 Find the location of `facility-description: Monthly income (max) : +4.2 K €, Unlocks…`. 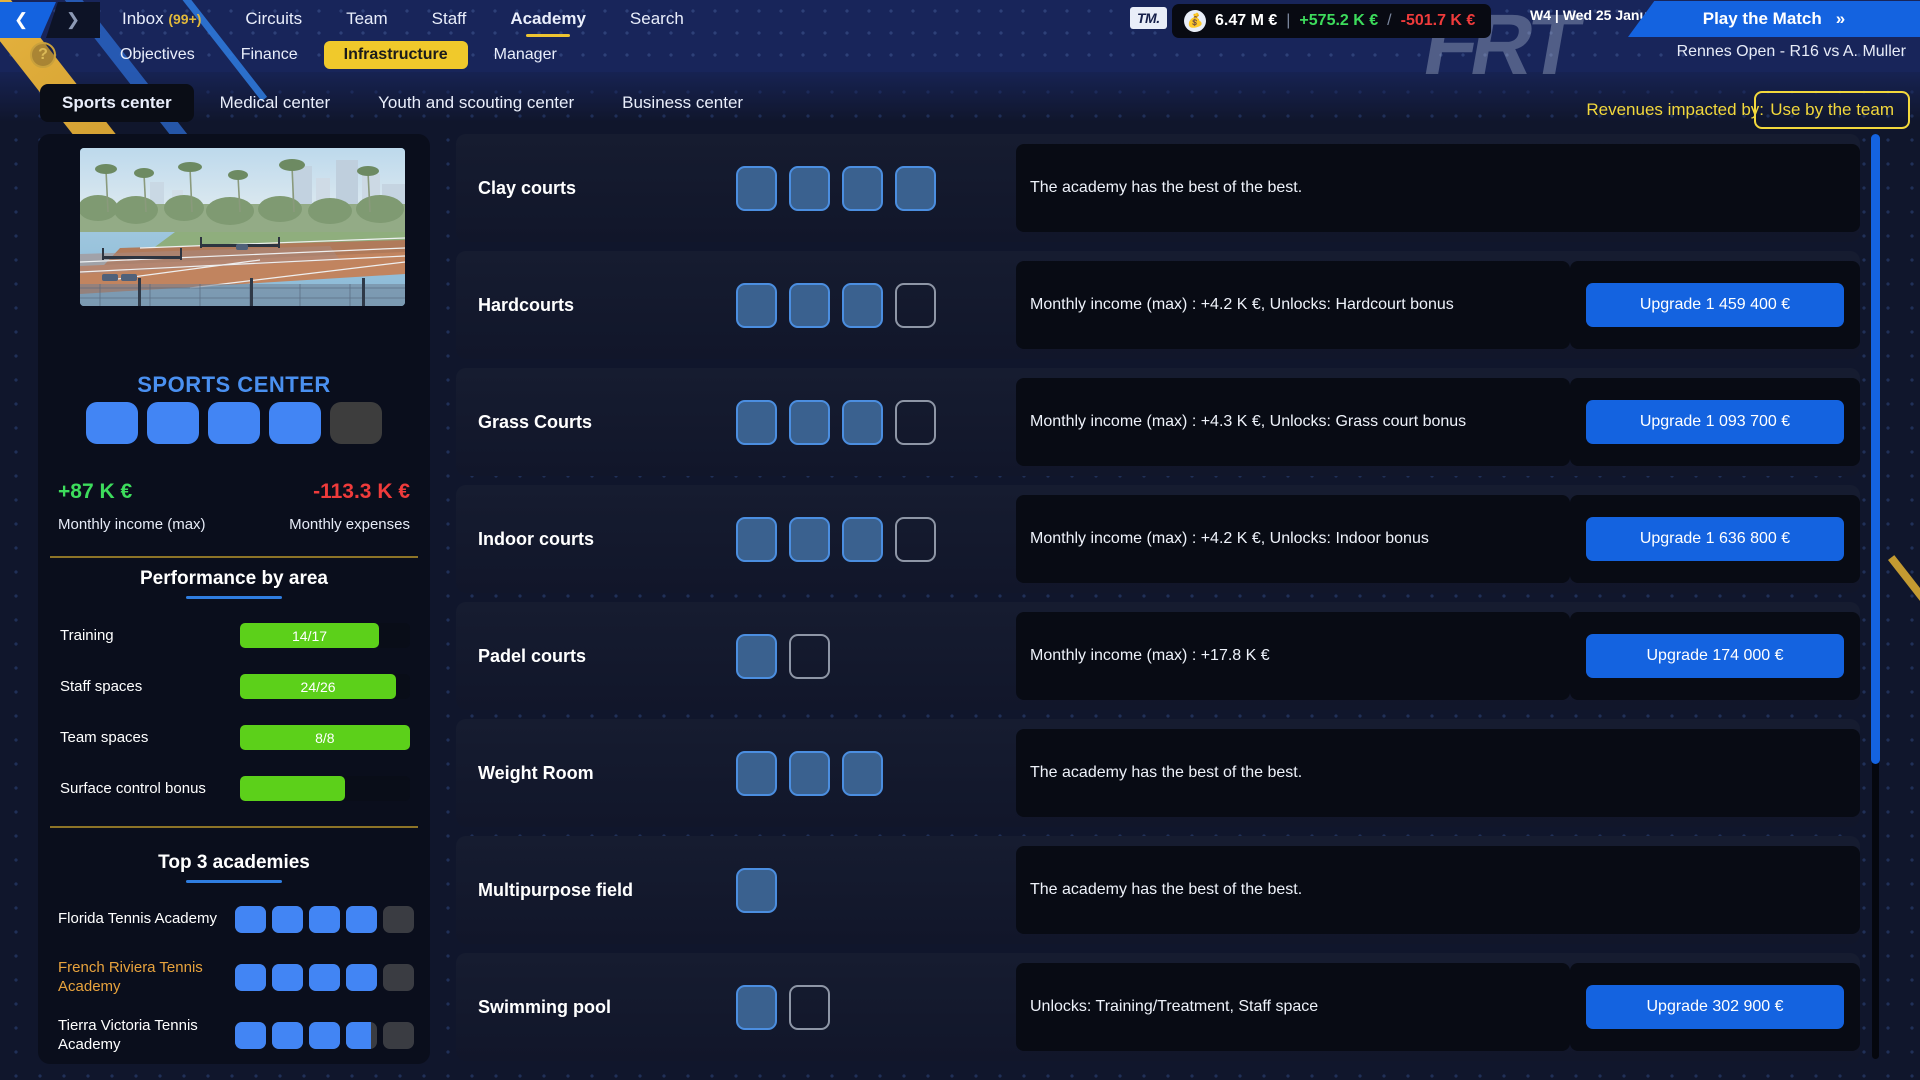

facility-description: Monthly income (max) : +4.2 K €, Unlocks… is located at coordinates (1293, 305).